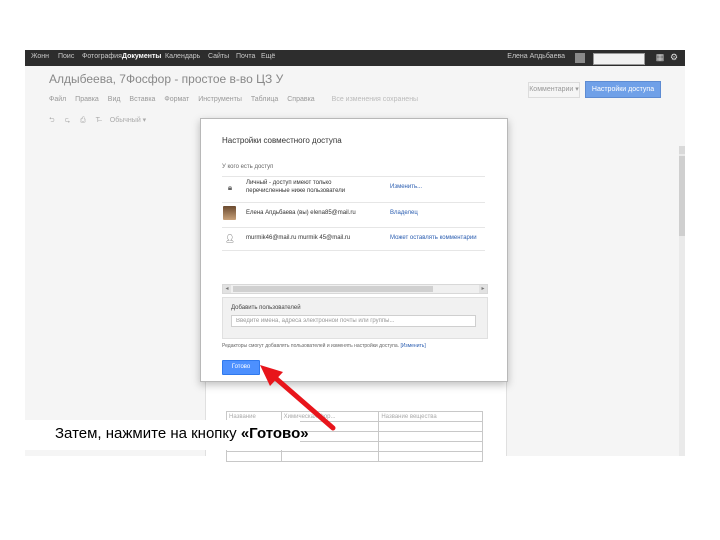  What do you see at coordinates (40, 56) in the screenshot?
I see `gbar-item-0: Жонн` at bounding box center [40, 56].